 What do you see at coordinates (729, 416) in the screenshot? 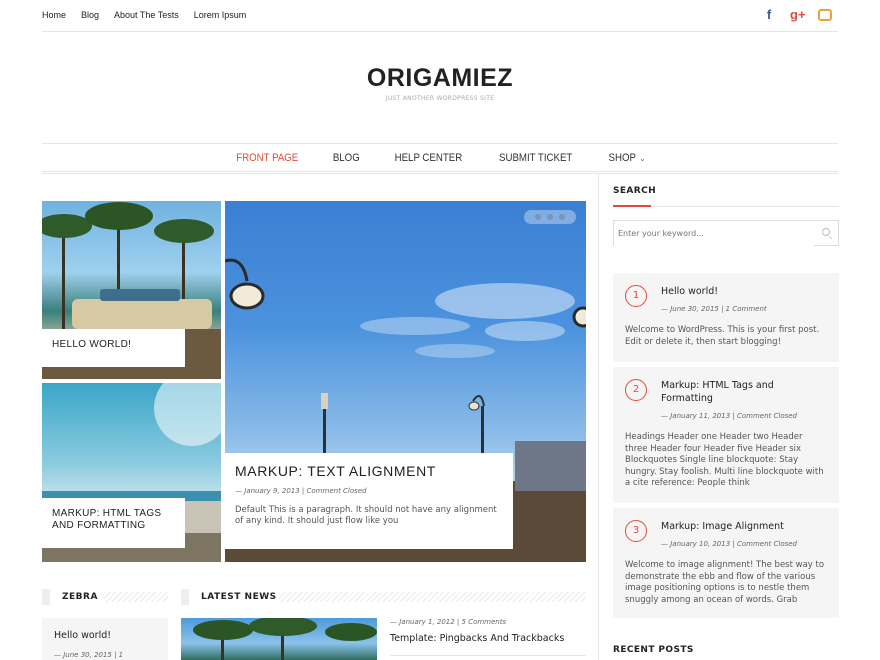
I see `sidebar-post-meta: — January 11, 2013 | Comment Closed` at bounding box center [729, 416].